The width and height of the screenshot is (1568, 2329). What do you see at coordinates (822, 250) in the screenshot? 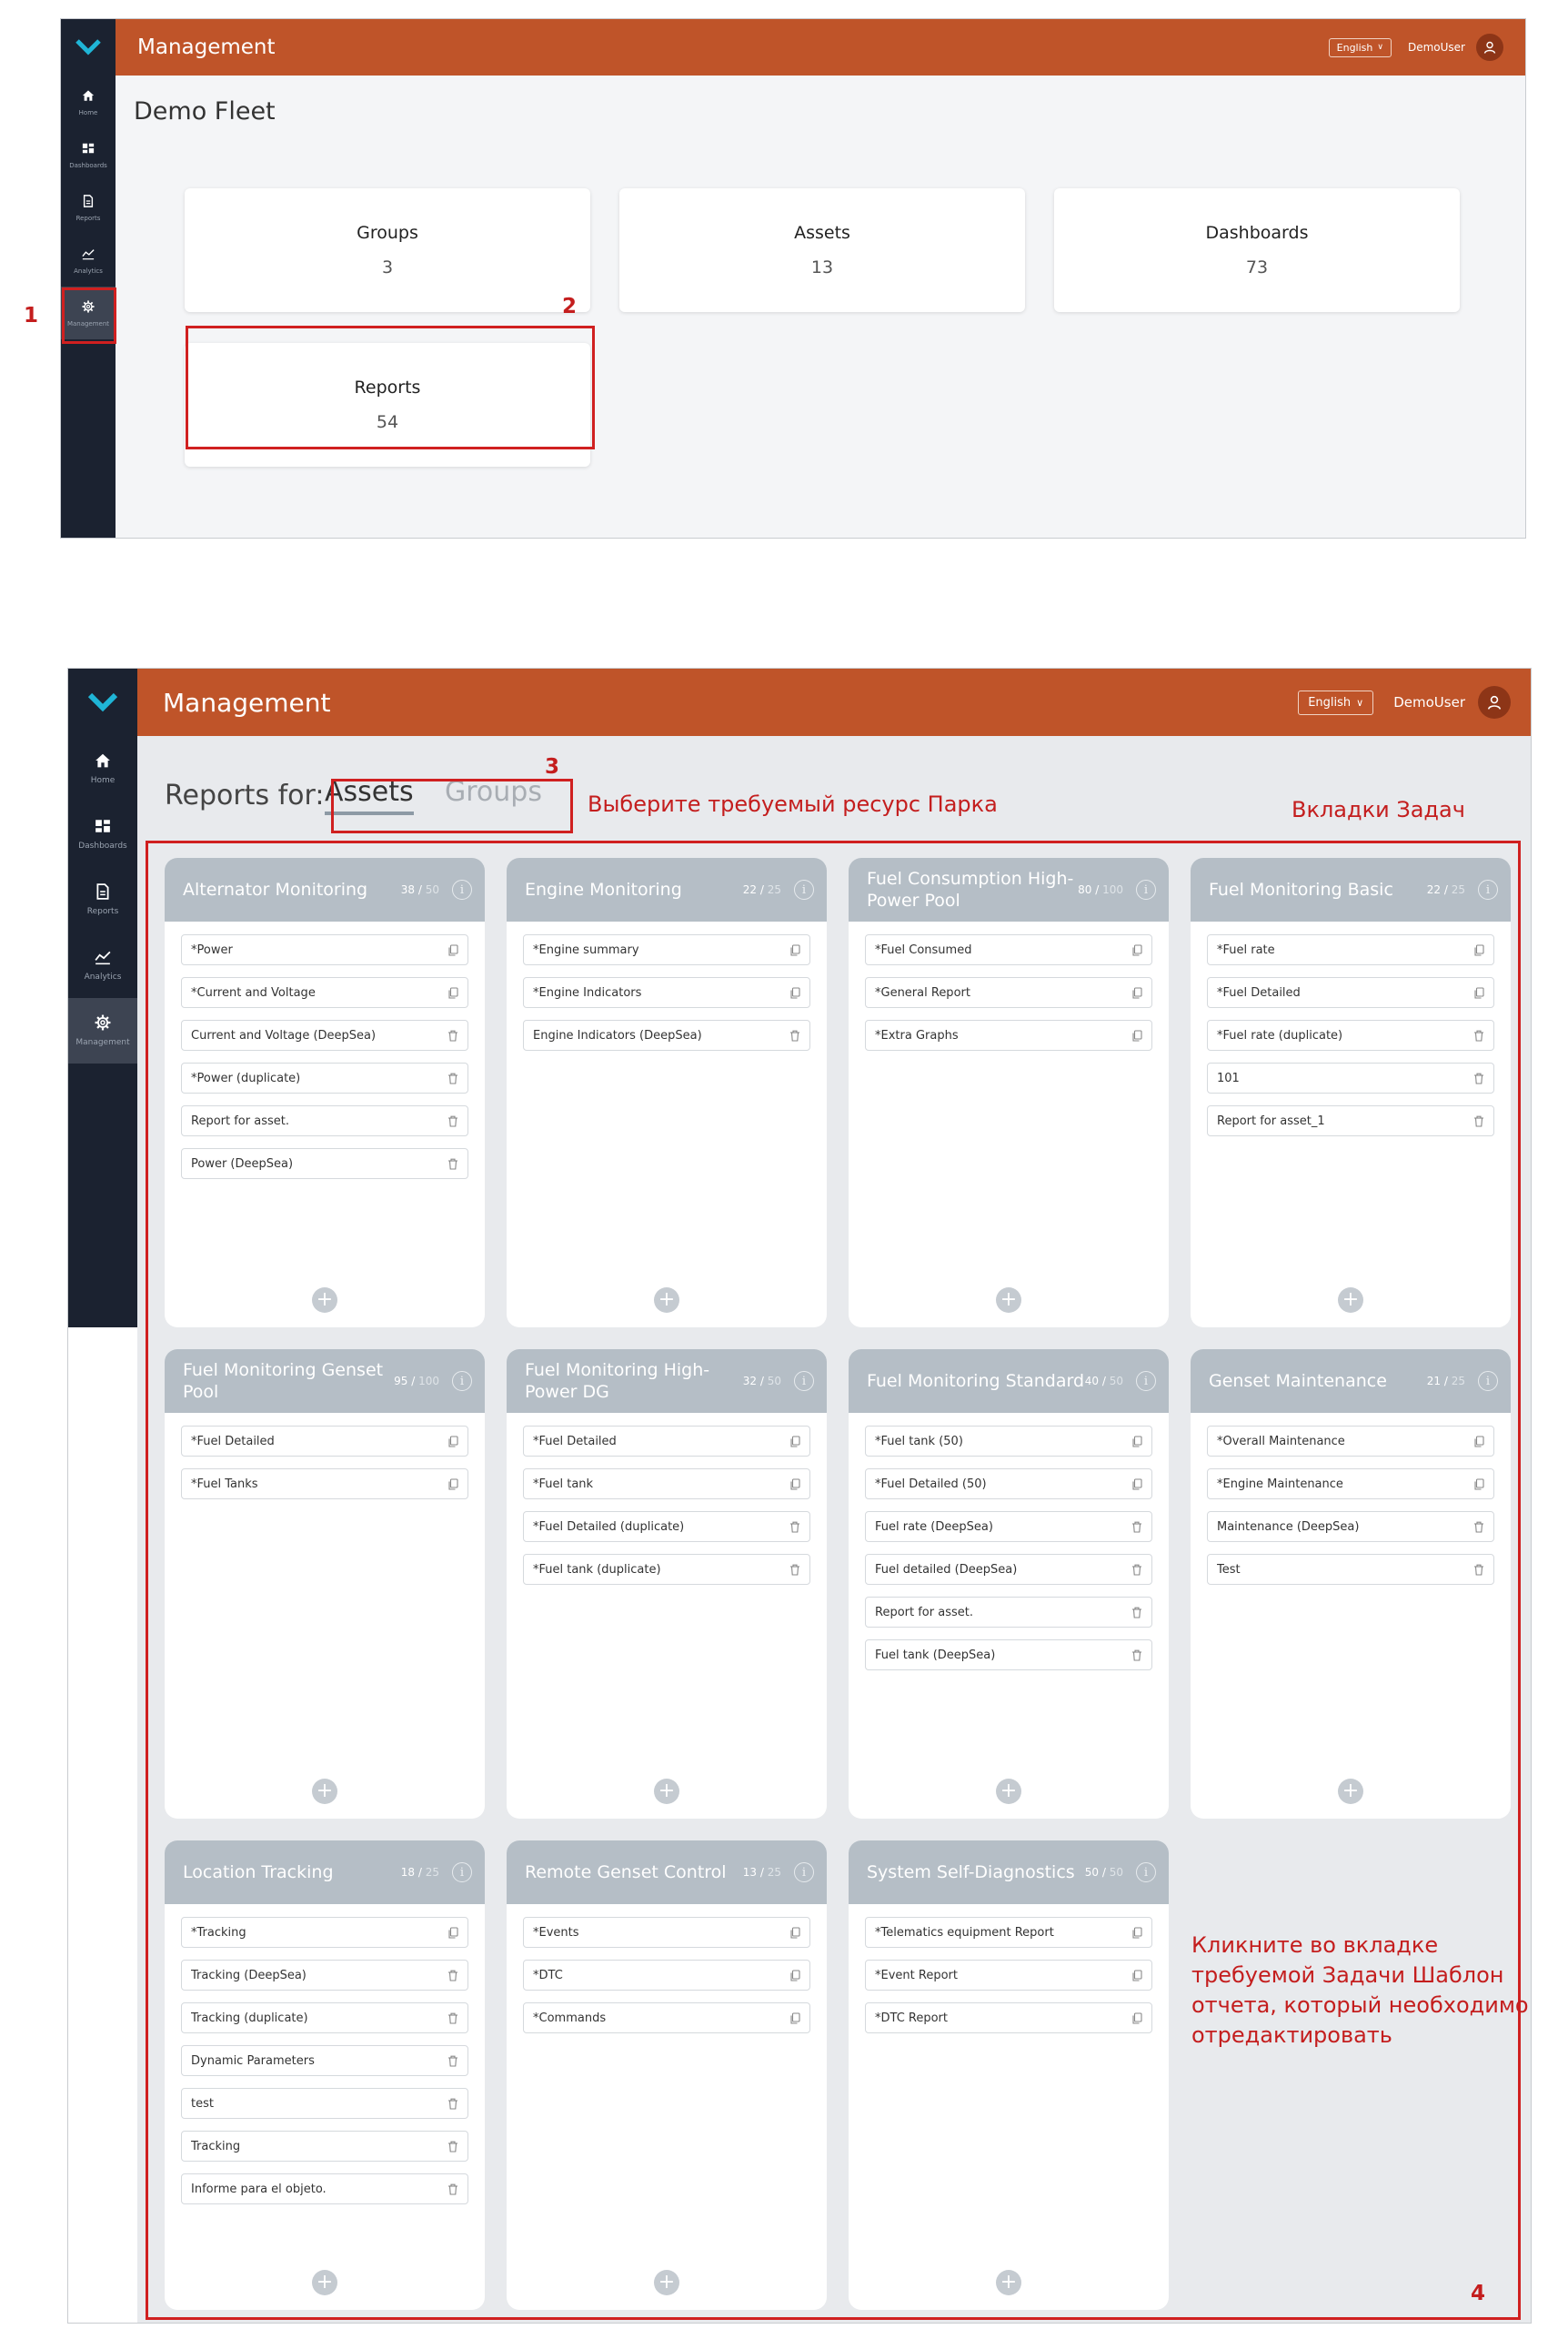
I see `stat-card-assets: Assets 13` at bounding box center [822, 250].